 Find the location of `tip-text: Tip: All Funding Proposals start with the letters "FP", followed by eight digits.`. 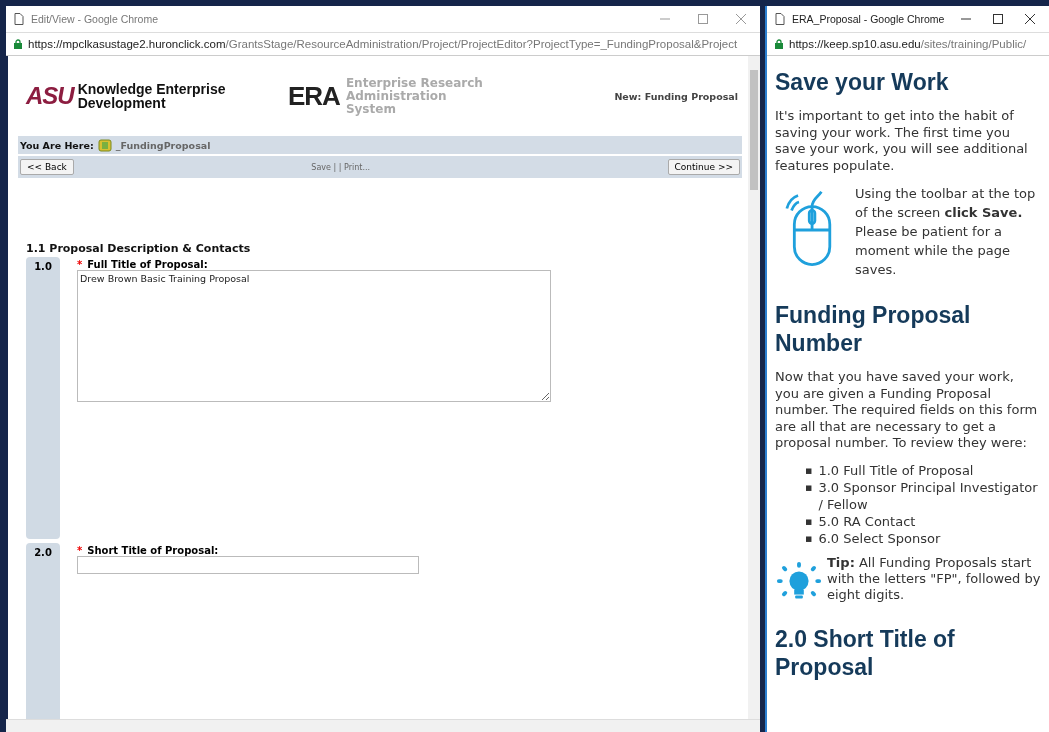

tip-text: Tip: All Funding Proposals start with the letters "FP", followed by eight digits. is located at coordinates (934, 578).